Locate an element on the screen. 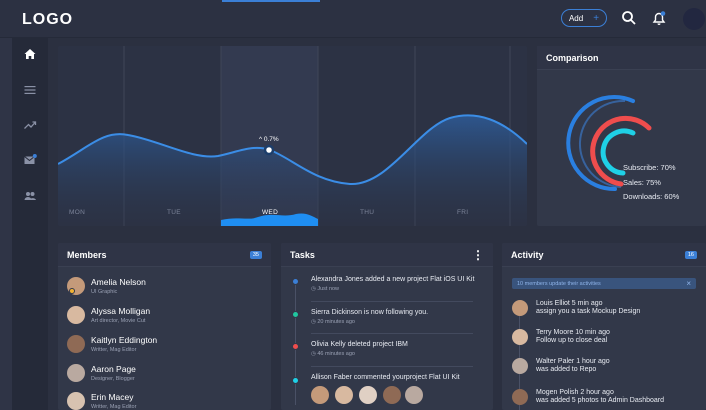 Image resolution: width=706 pixels, height=410 pixels. task-time: ◷ 20 minutes ago is located at coordinates (333, 322).